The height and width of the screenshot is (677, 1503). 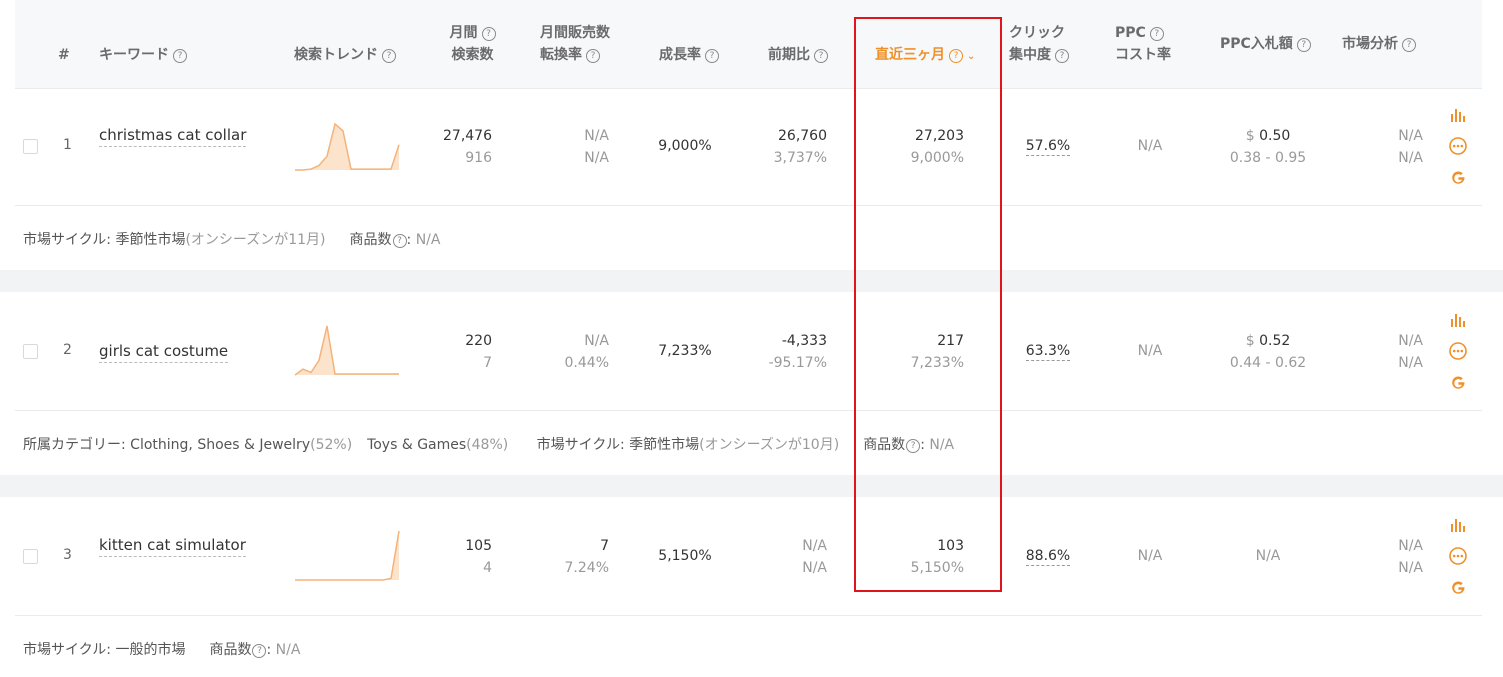 I want to click on growth-cell: 9,000%, so click(x=685, y=146).